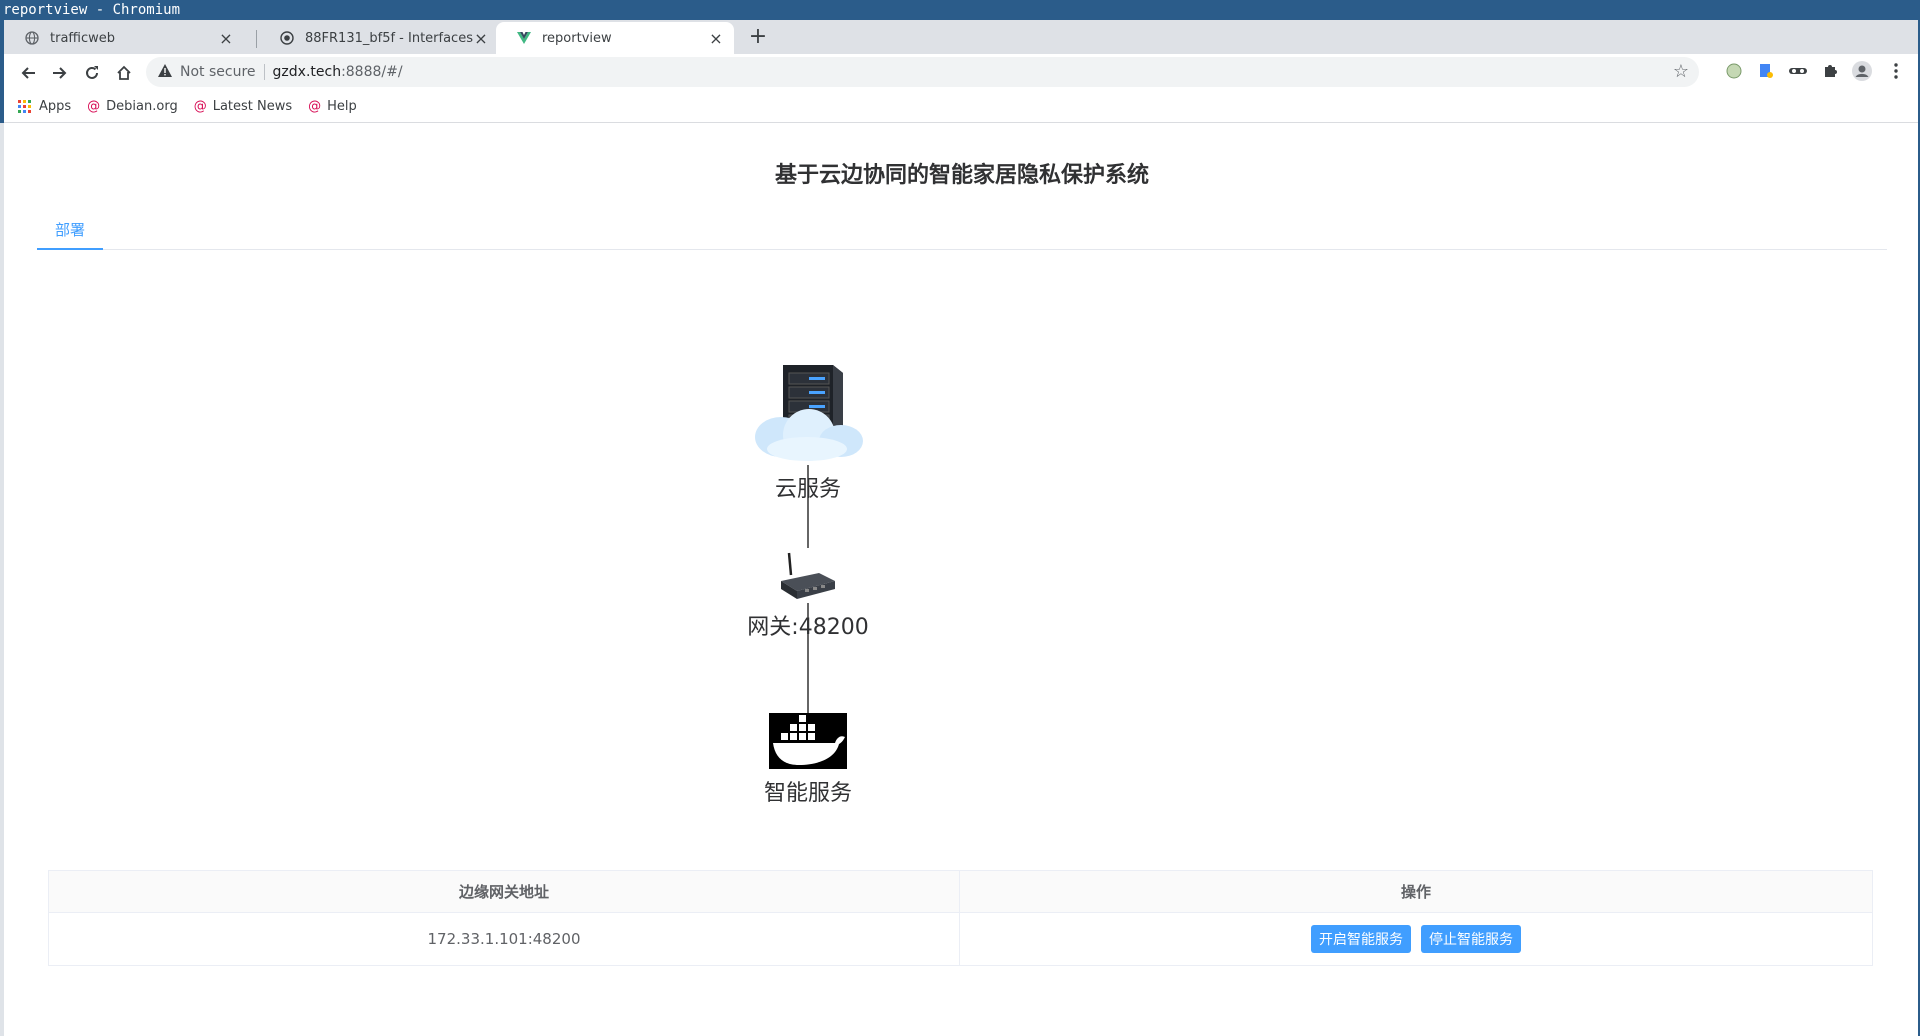 The image size is (1920, 1036). Describe the element at coordinates (287, 38) in the screenshot. I see `camera-icon` at that location.